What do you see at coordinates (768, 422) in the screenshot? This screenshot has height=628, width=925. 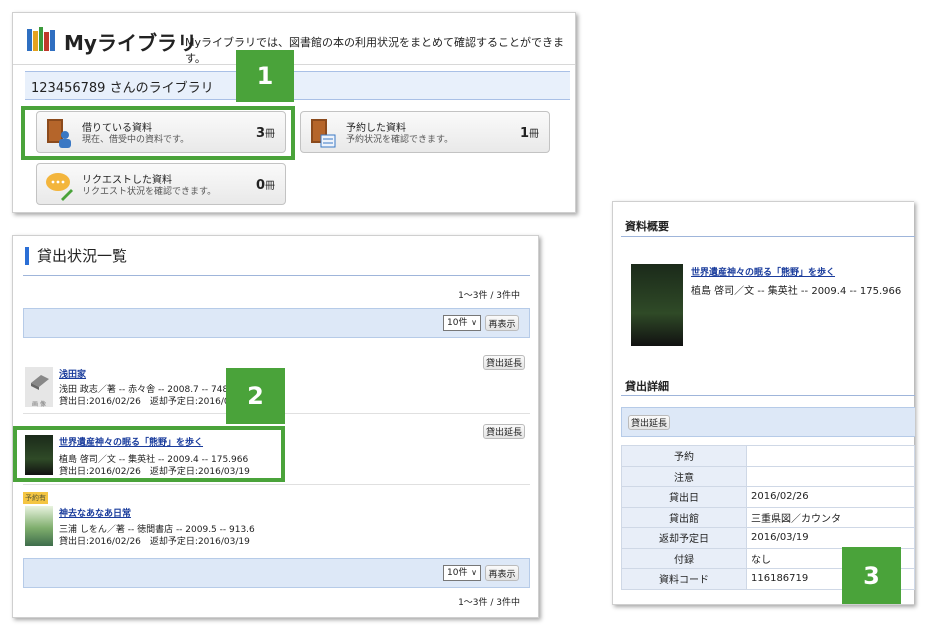 I see `extend-bar: 貸出延長` at bounding box center [768, 422].